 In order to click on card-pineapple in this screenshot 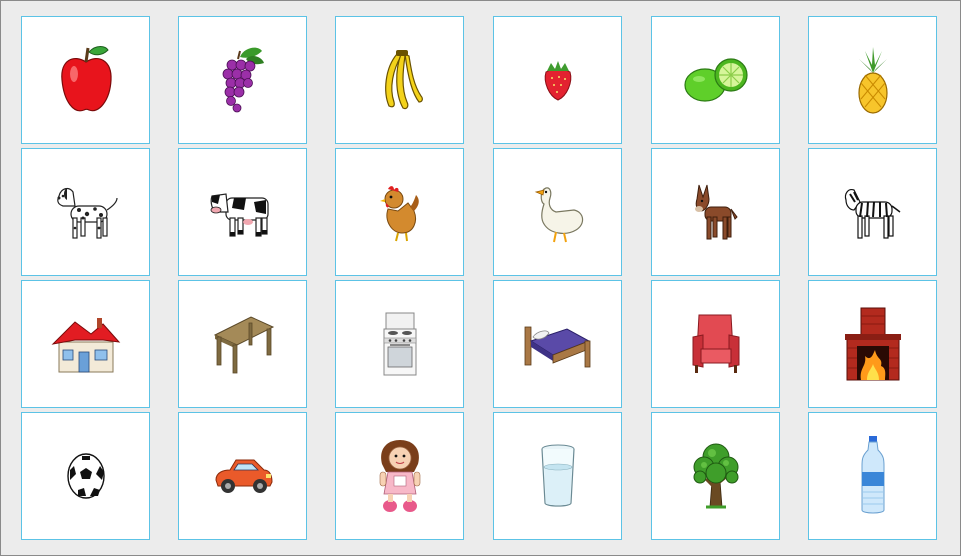, I will do `click(872, 80)`.